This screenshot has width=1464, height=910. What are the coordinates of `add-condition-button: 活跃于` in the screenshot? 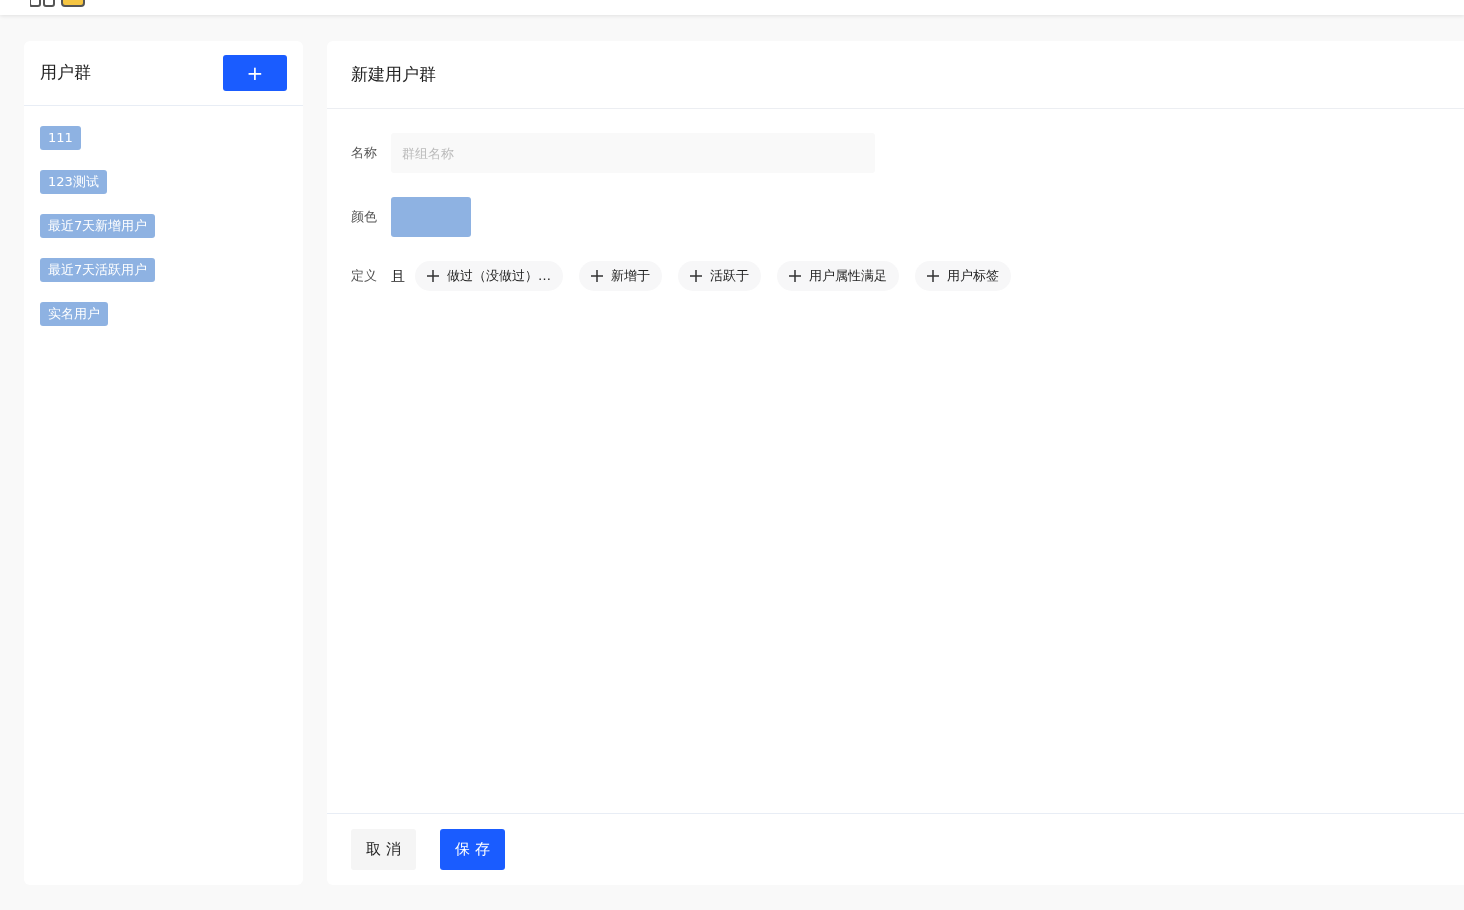 It's located at (719, 276).